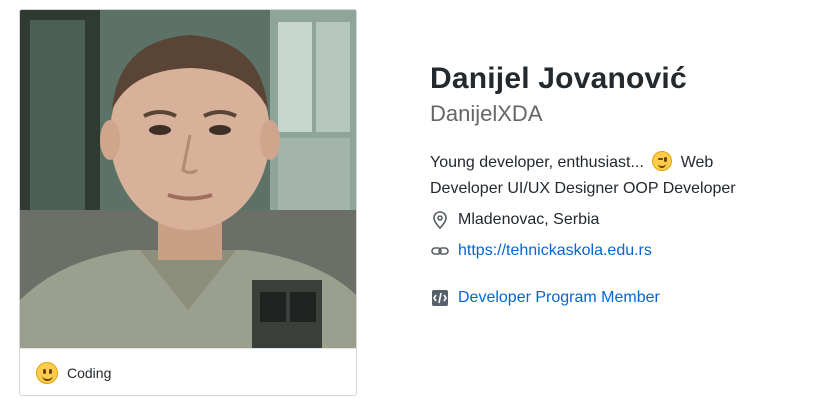  What do you see at coordinates (486, 113) in the screenshot?
I see `profile-username: DanijelXDA` at bounding box center [486, 113].